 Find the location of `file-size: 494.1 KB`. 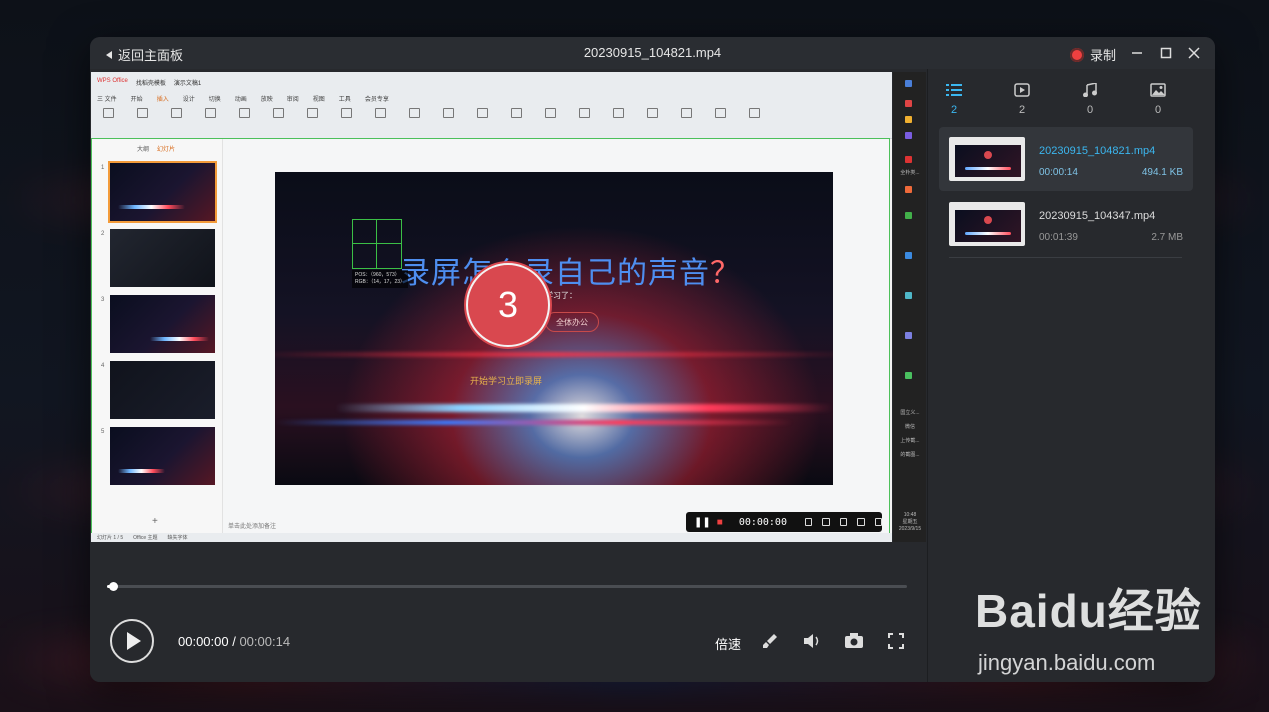

file-size: 494.1 KB is located at coordinates (1162, 172).